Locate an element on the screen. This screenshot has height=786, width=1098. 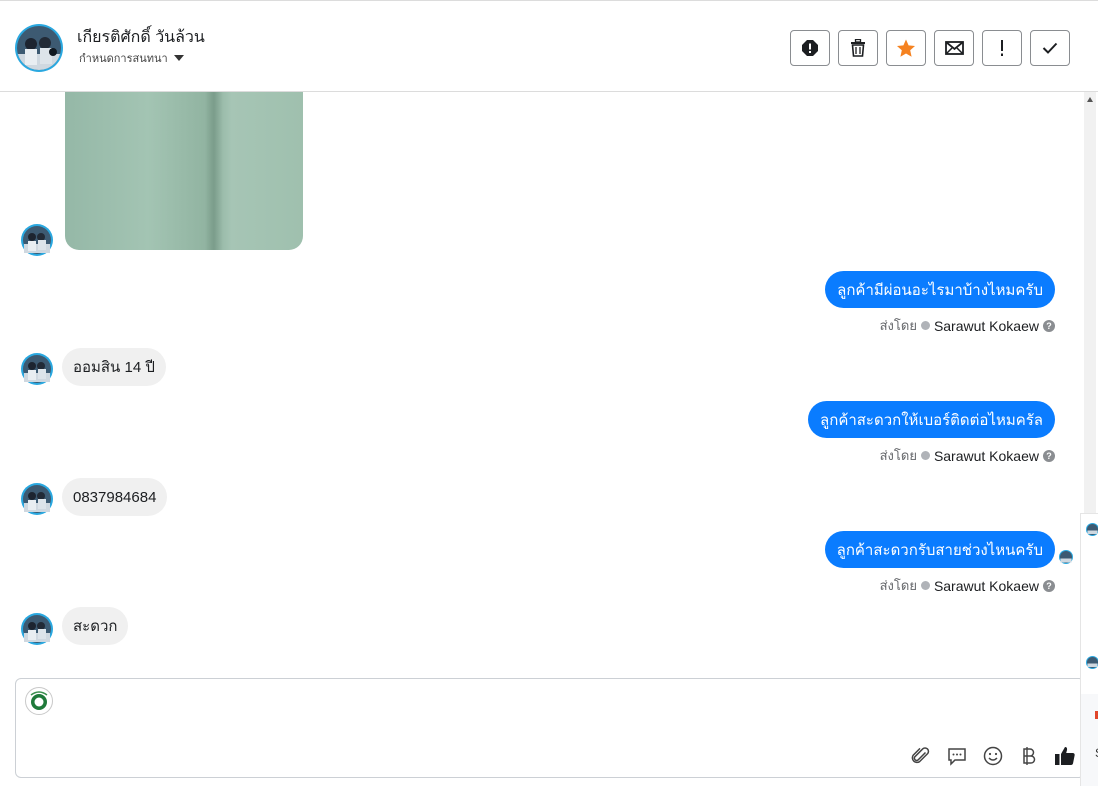
mark-done-button is located at coordinates (1050, 48).